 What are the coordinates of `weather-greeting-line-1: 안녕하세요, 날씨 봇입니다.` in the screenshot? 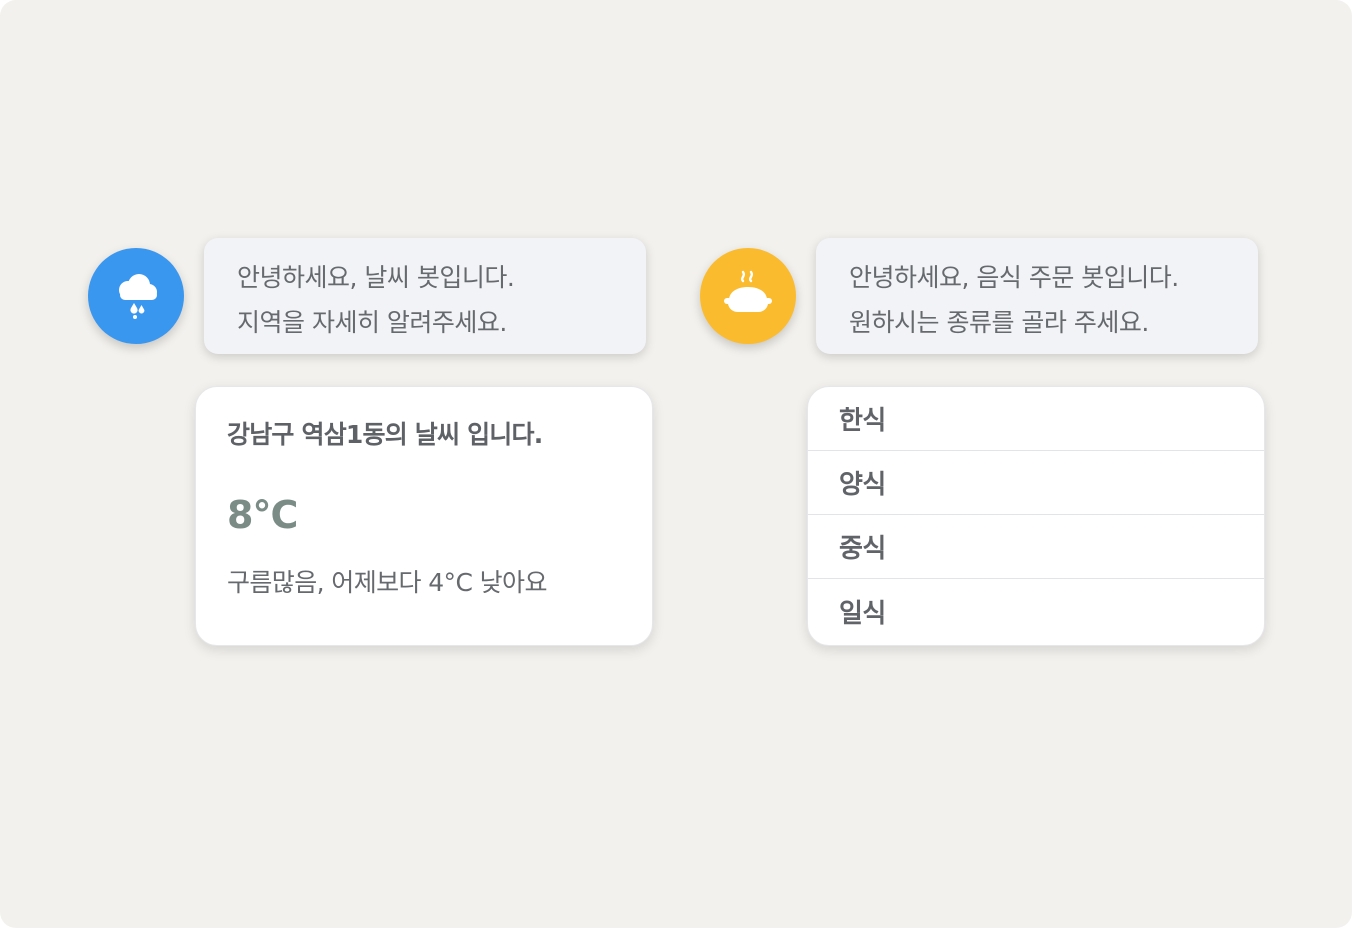 It's located at (376, 277).